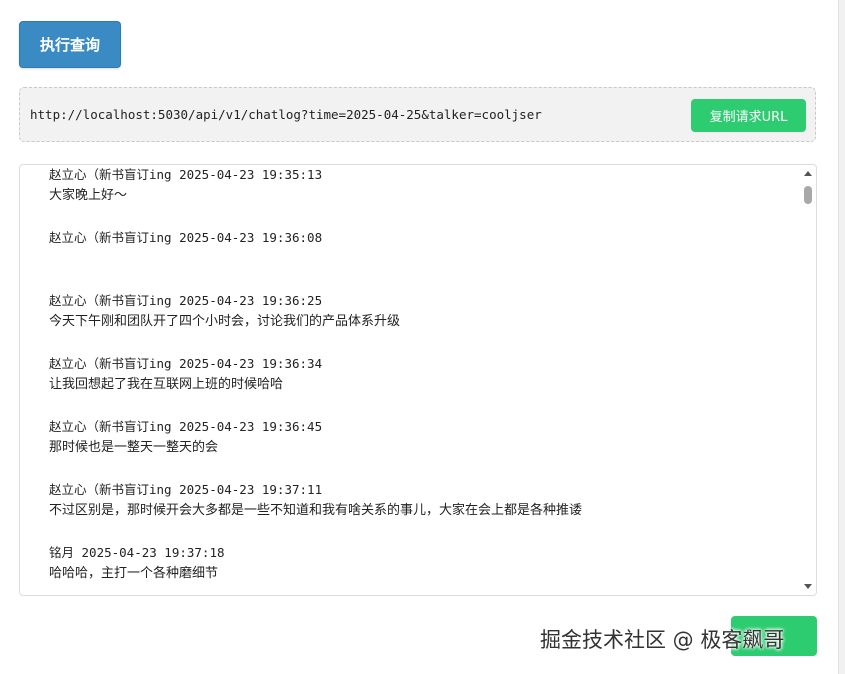 The image size is (845, 674). What do you see at coordinates (186, 237) in the screenshot?
I see `message-header: 赵立心（新书盲订ing 2025-04-23 19:36:08` at bounding box center [186, 237].